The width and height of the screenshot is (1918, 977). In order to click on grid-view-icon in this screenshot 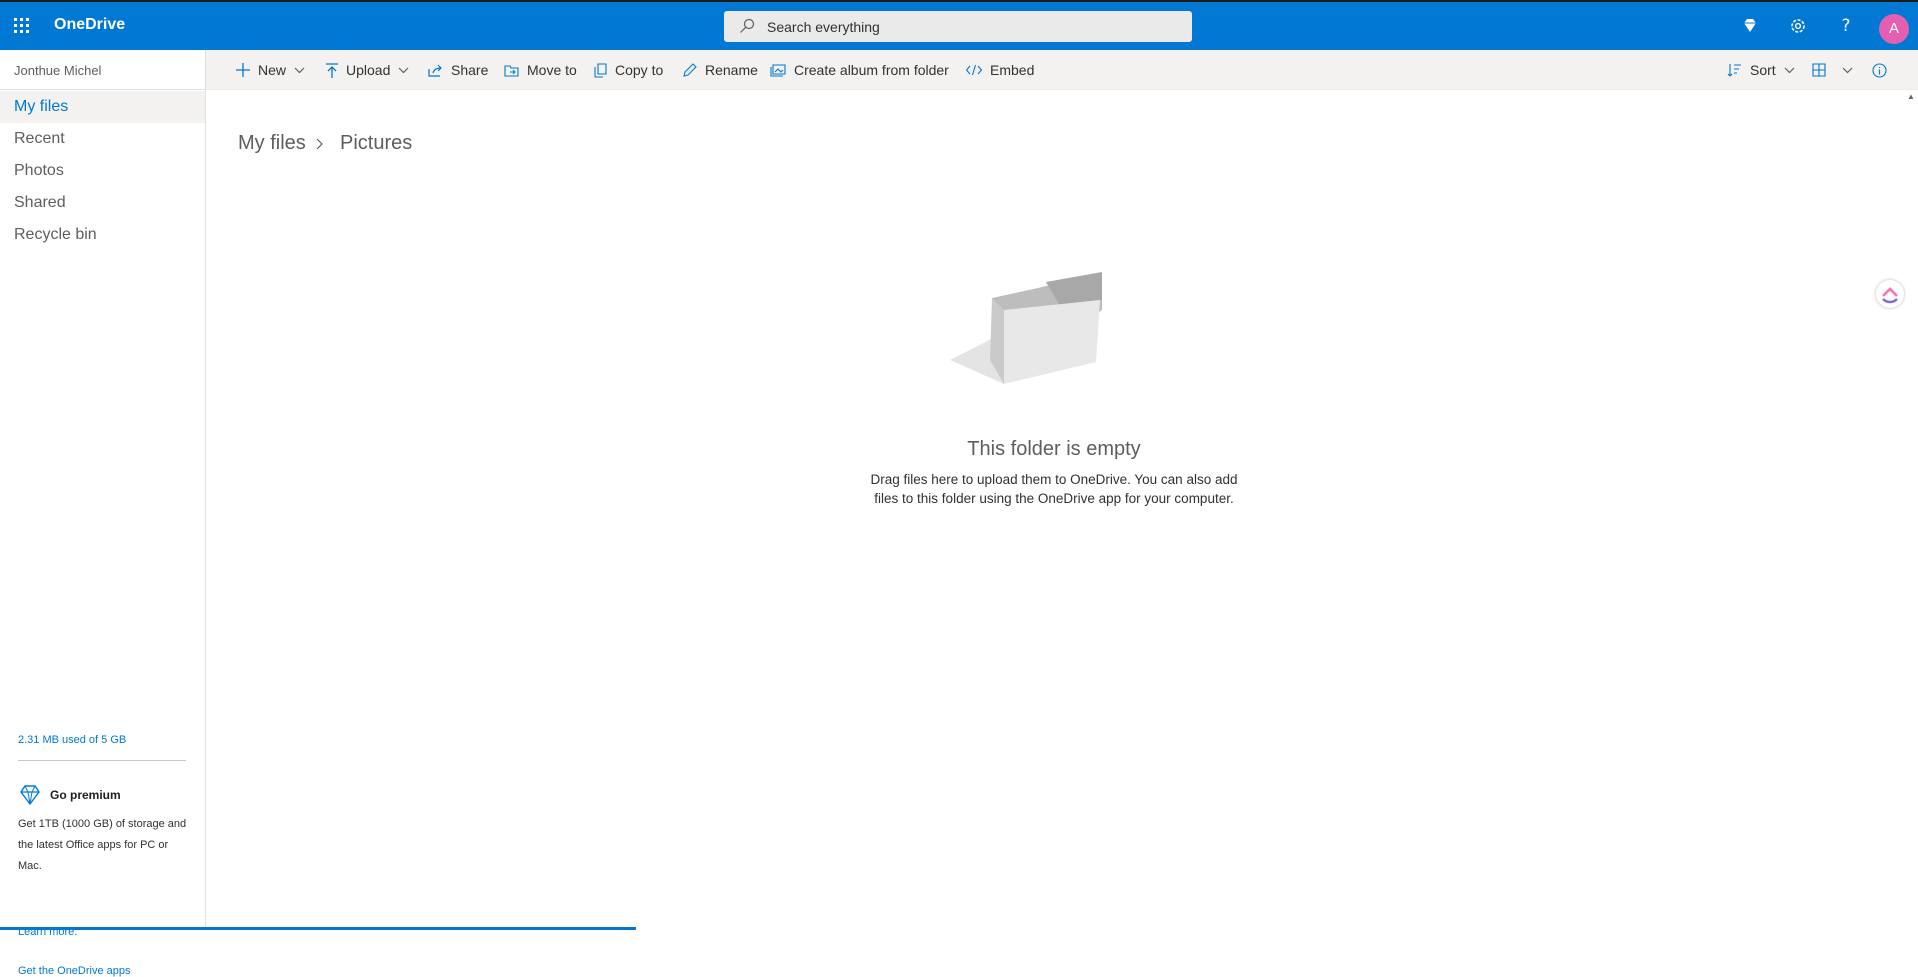, I will do `click(1819, 70)`.